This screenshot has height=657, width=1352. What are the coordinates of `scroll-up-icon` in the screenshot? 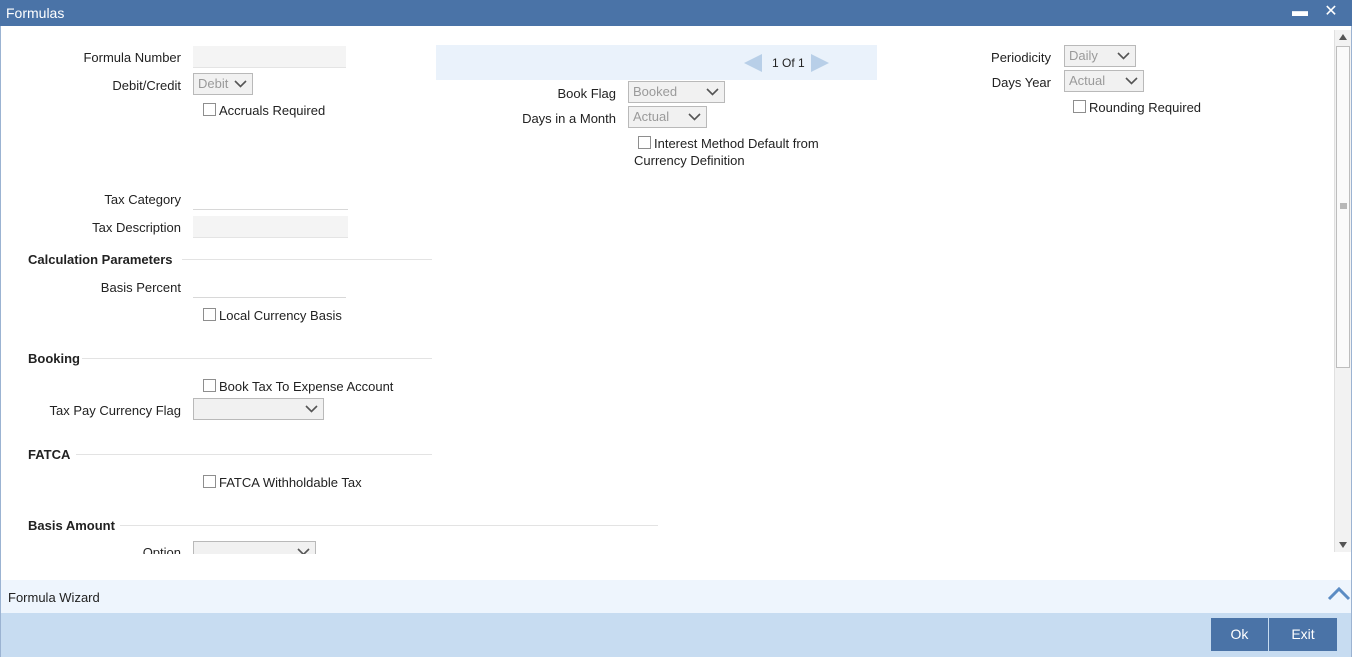 It's located at (1343, 37).